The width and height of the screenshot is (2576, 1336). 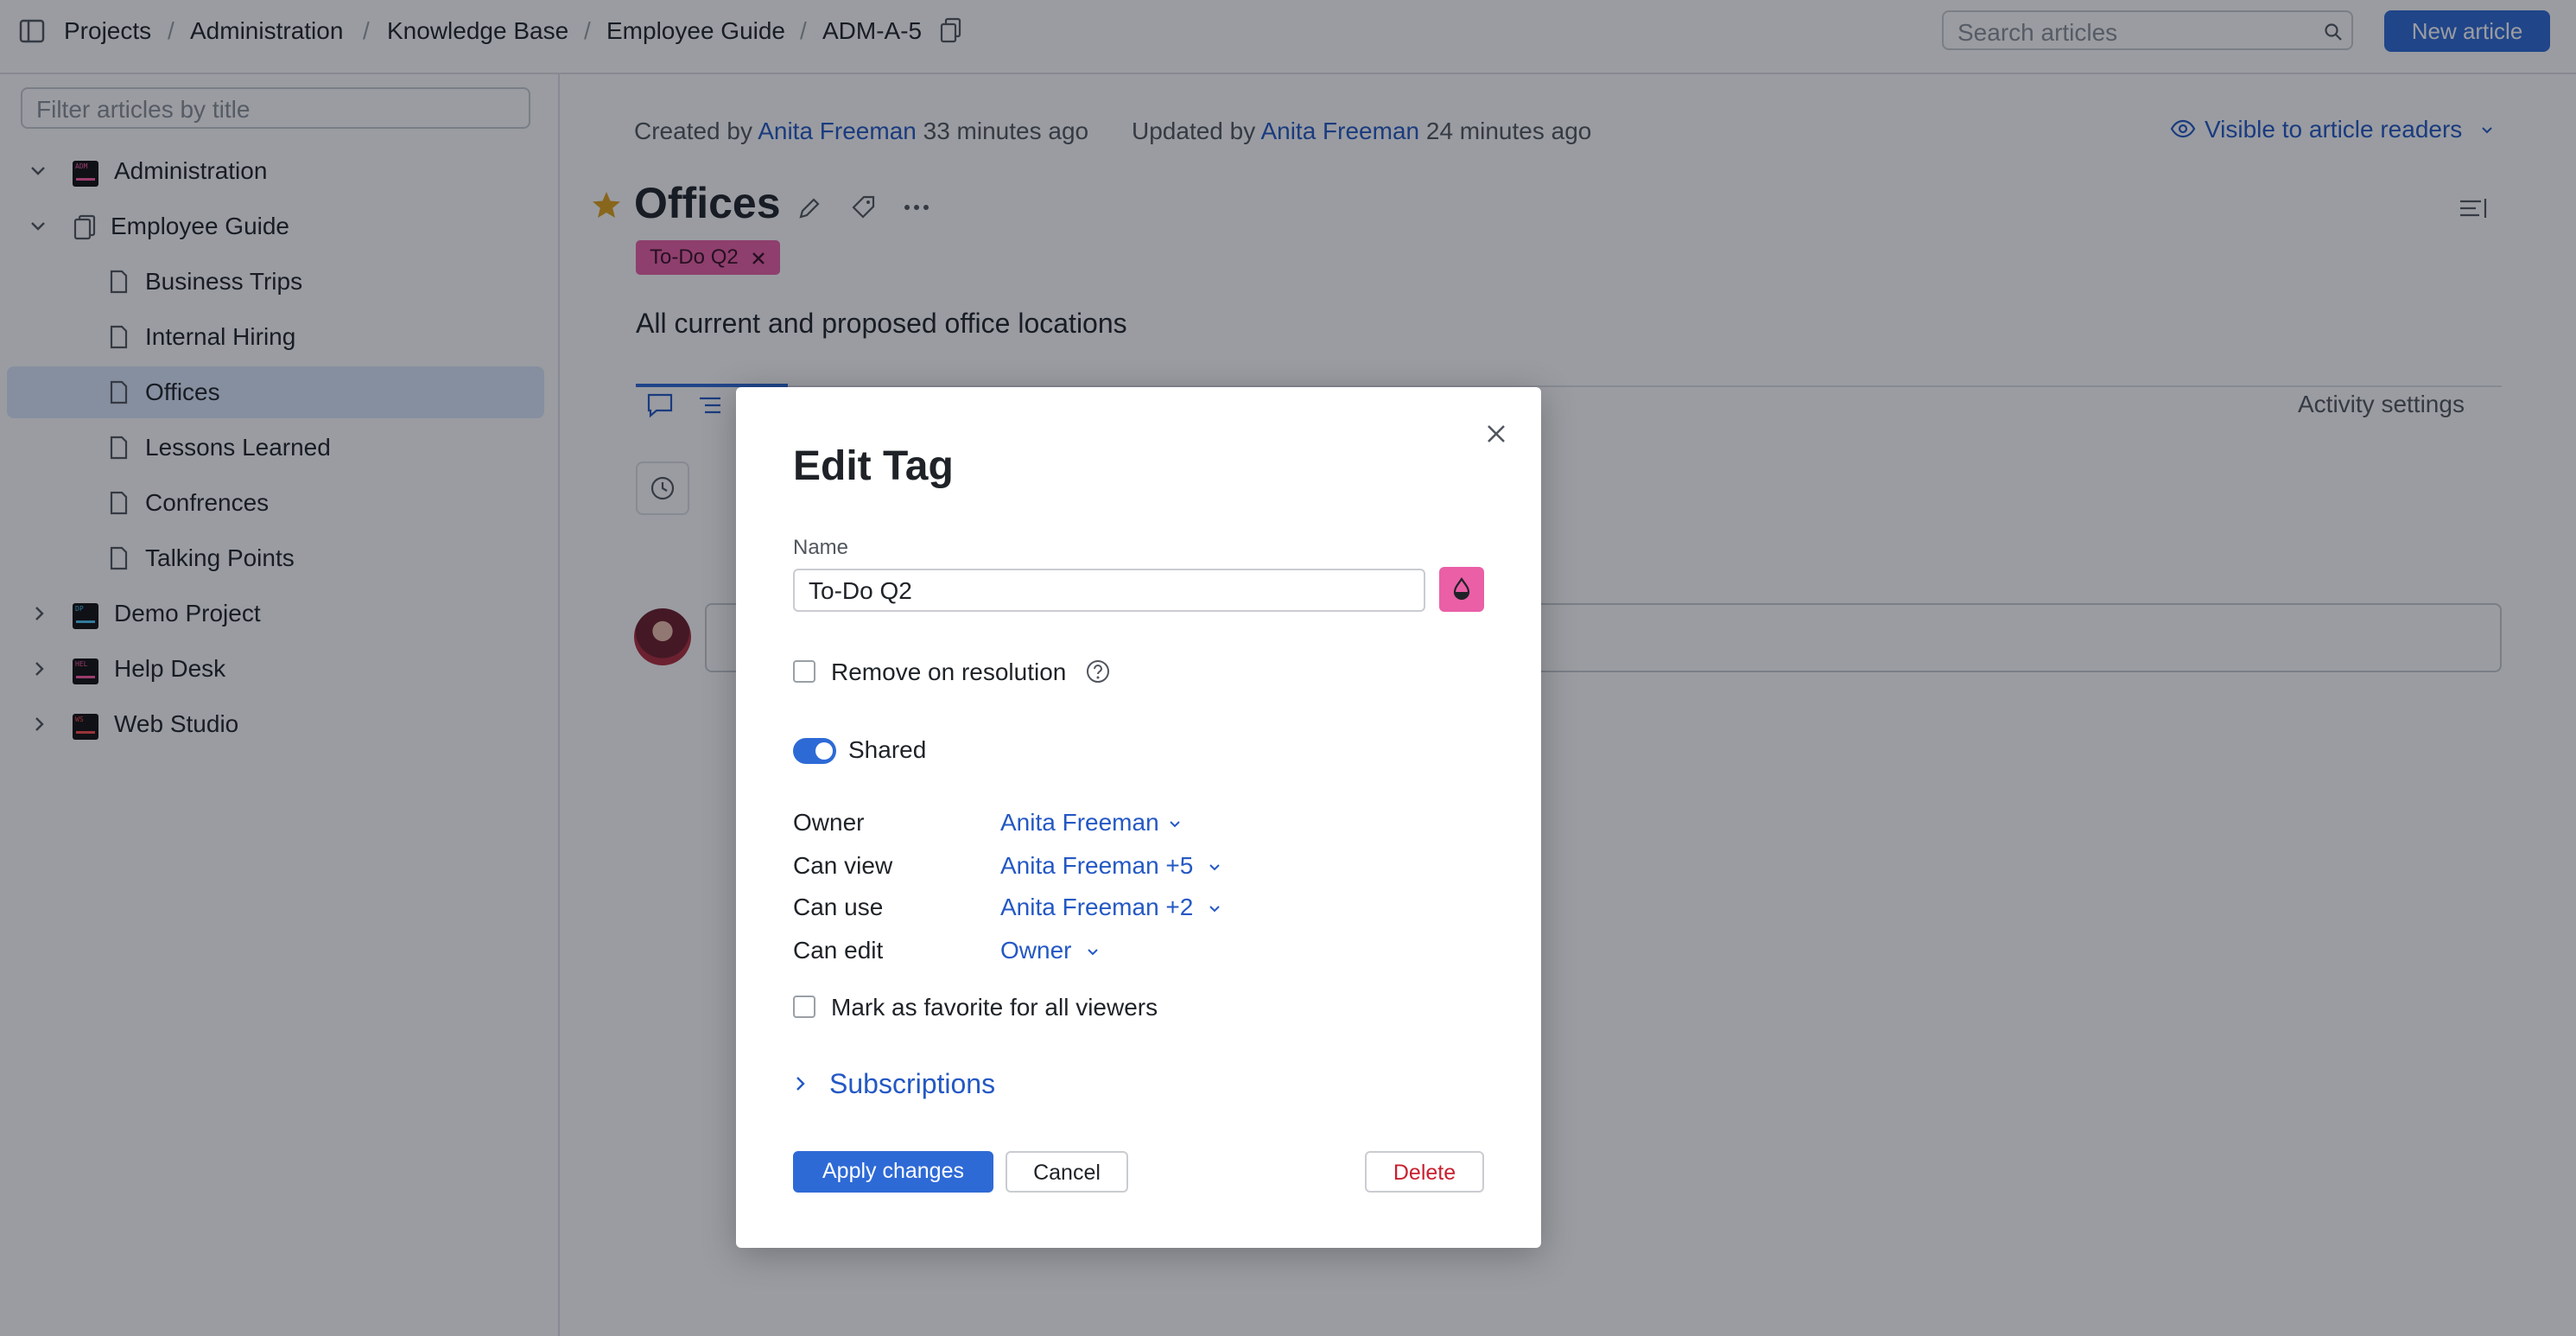 What do you see at coordinates (838, 907) in the screenshot?
I see `can-use-label: Can use` at bounding box center [838, 907].